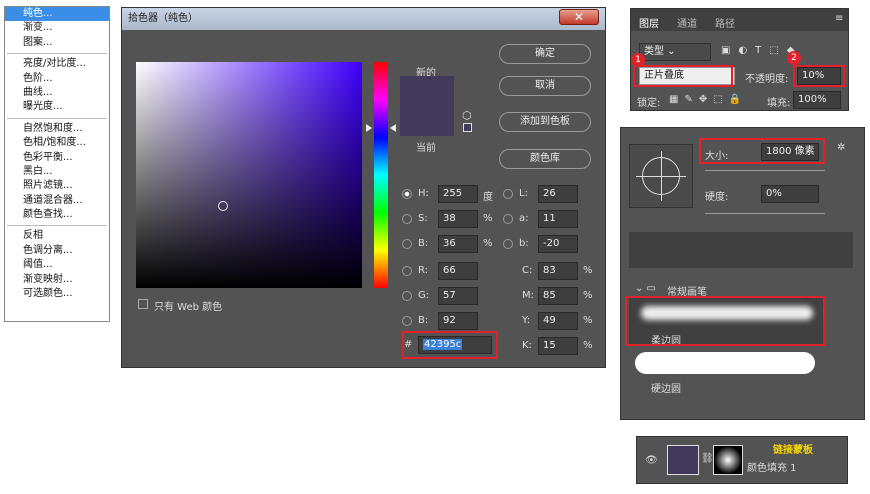 This screenshot has height=494, width=870. Describe the element at coordinates (407, 271) in the screenshot. I see `radio-r` at that location.